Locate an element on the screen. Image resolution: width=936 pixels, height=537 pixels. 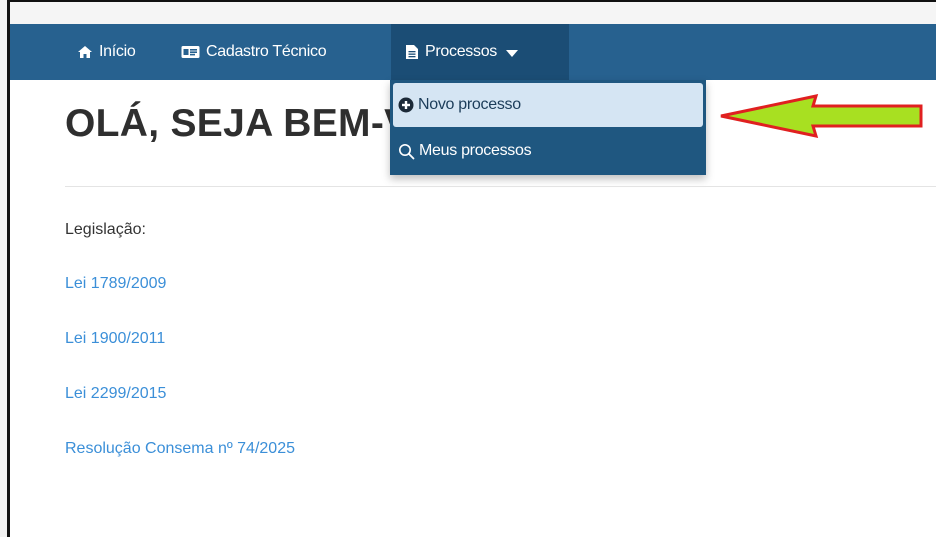
annotation-arrow is located at coordinates (821, 116).